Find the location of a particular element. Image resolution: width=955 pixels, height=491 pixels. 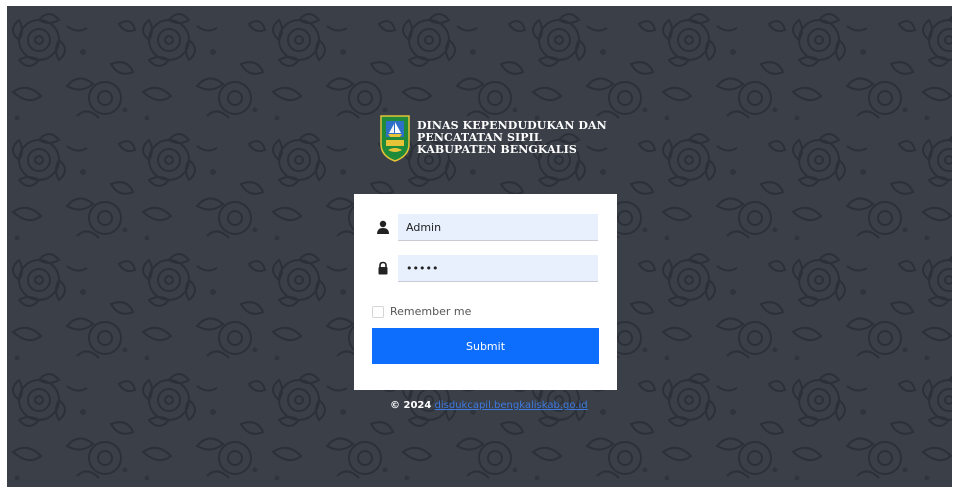

agency-name-line-3: KABUPATEN BENGKALIS is located at coordinates (497, 149).